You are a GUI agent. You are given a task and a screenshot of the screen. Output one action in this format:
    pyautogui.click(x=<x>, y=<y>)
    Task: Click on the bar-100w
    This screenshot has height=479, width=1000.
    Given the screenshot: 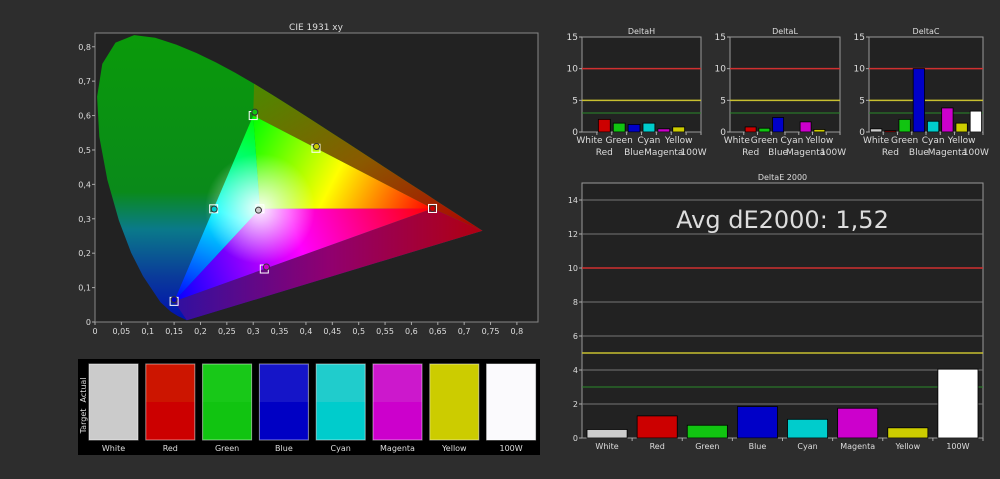 What is the action you would take?
    pyautogui.click(x=958, y=403)
    